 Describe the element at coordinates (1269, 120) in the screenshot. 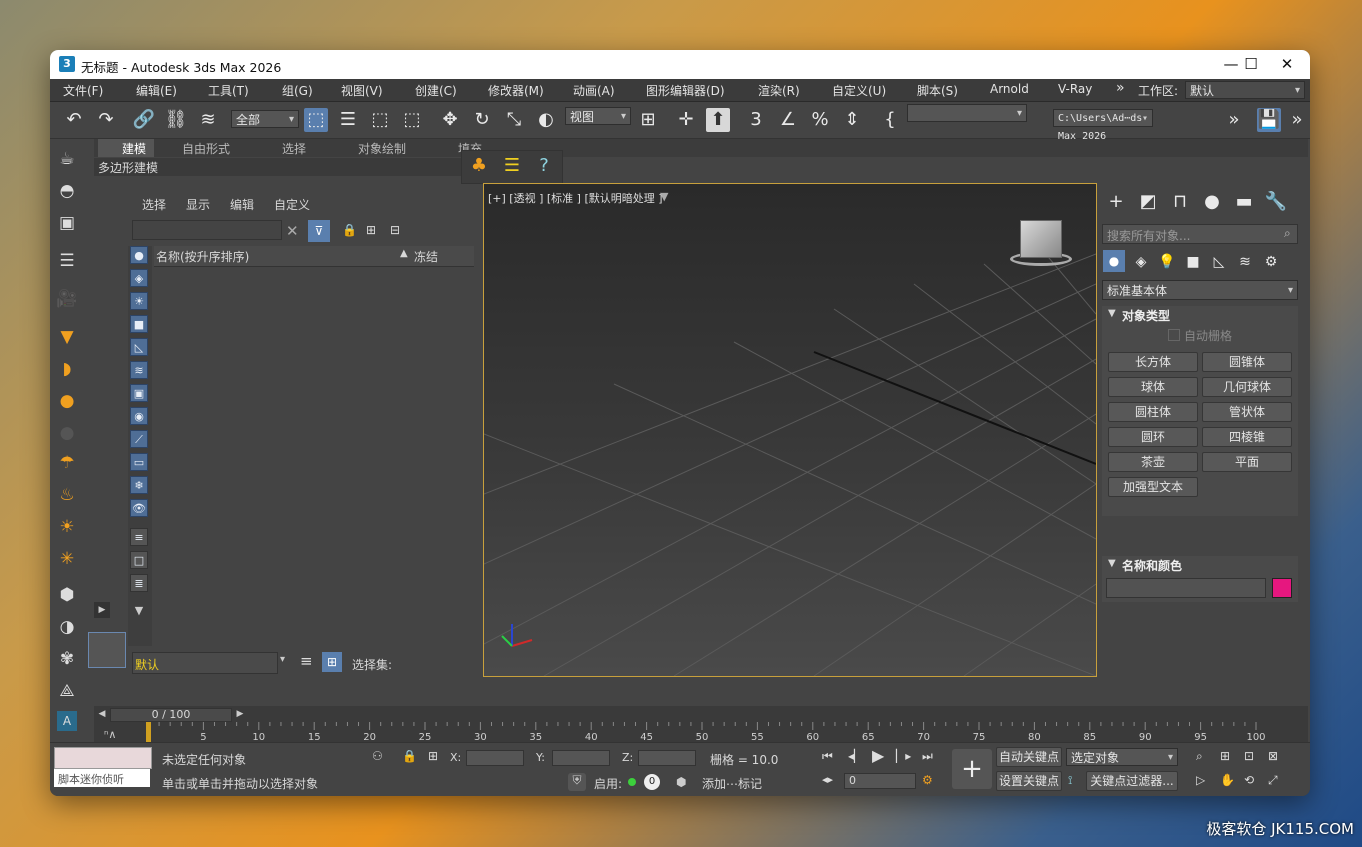

I see `save-icon: 💾` at that location.